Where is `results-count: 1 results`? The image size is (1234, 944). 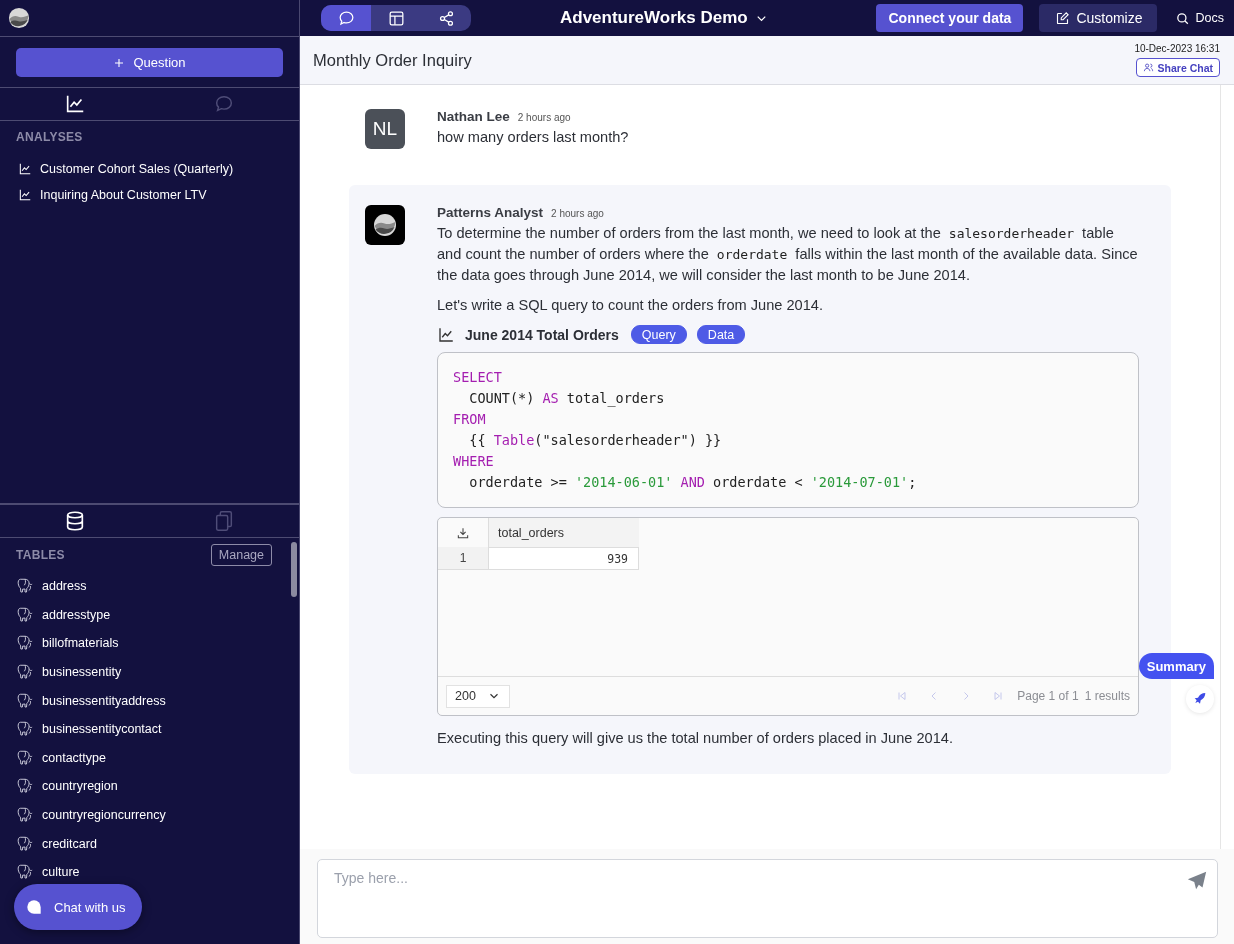 results-count: 1 results is located at coordinates (1107, 696).